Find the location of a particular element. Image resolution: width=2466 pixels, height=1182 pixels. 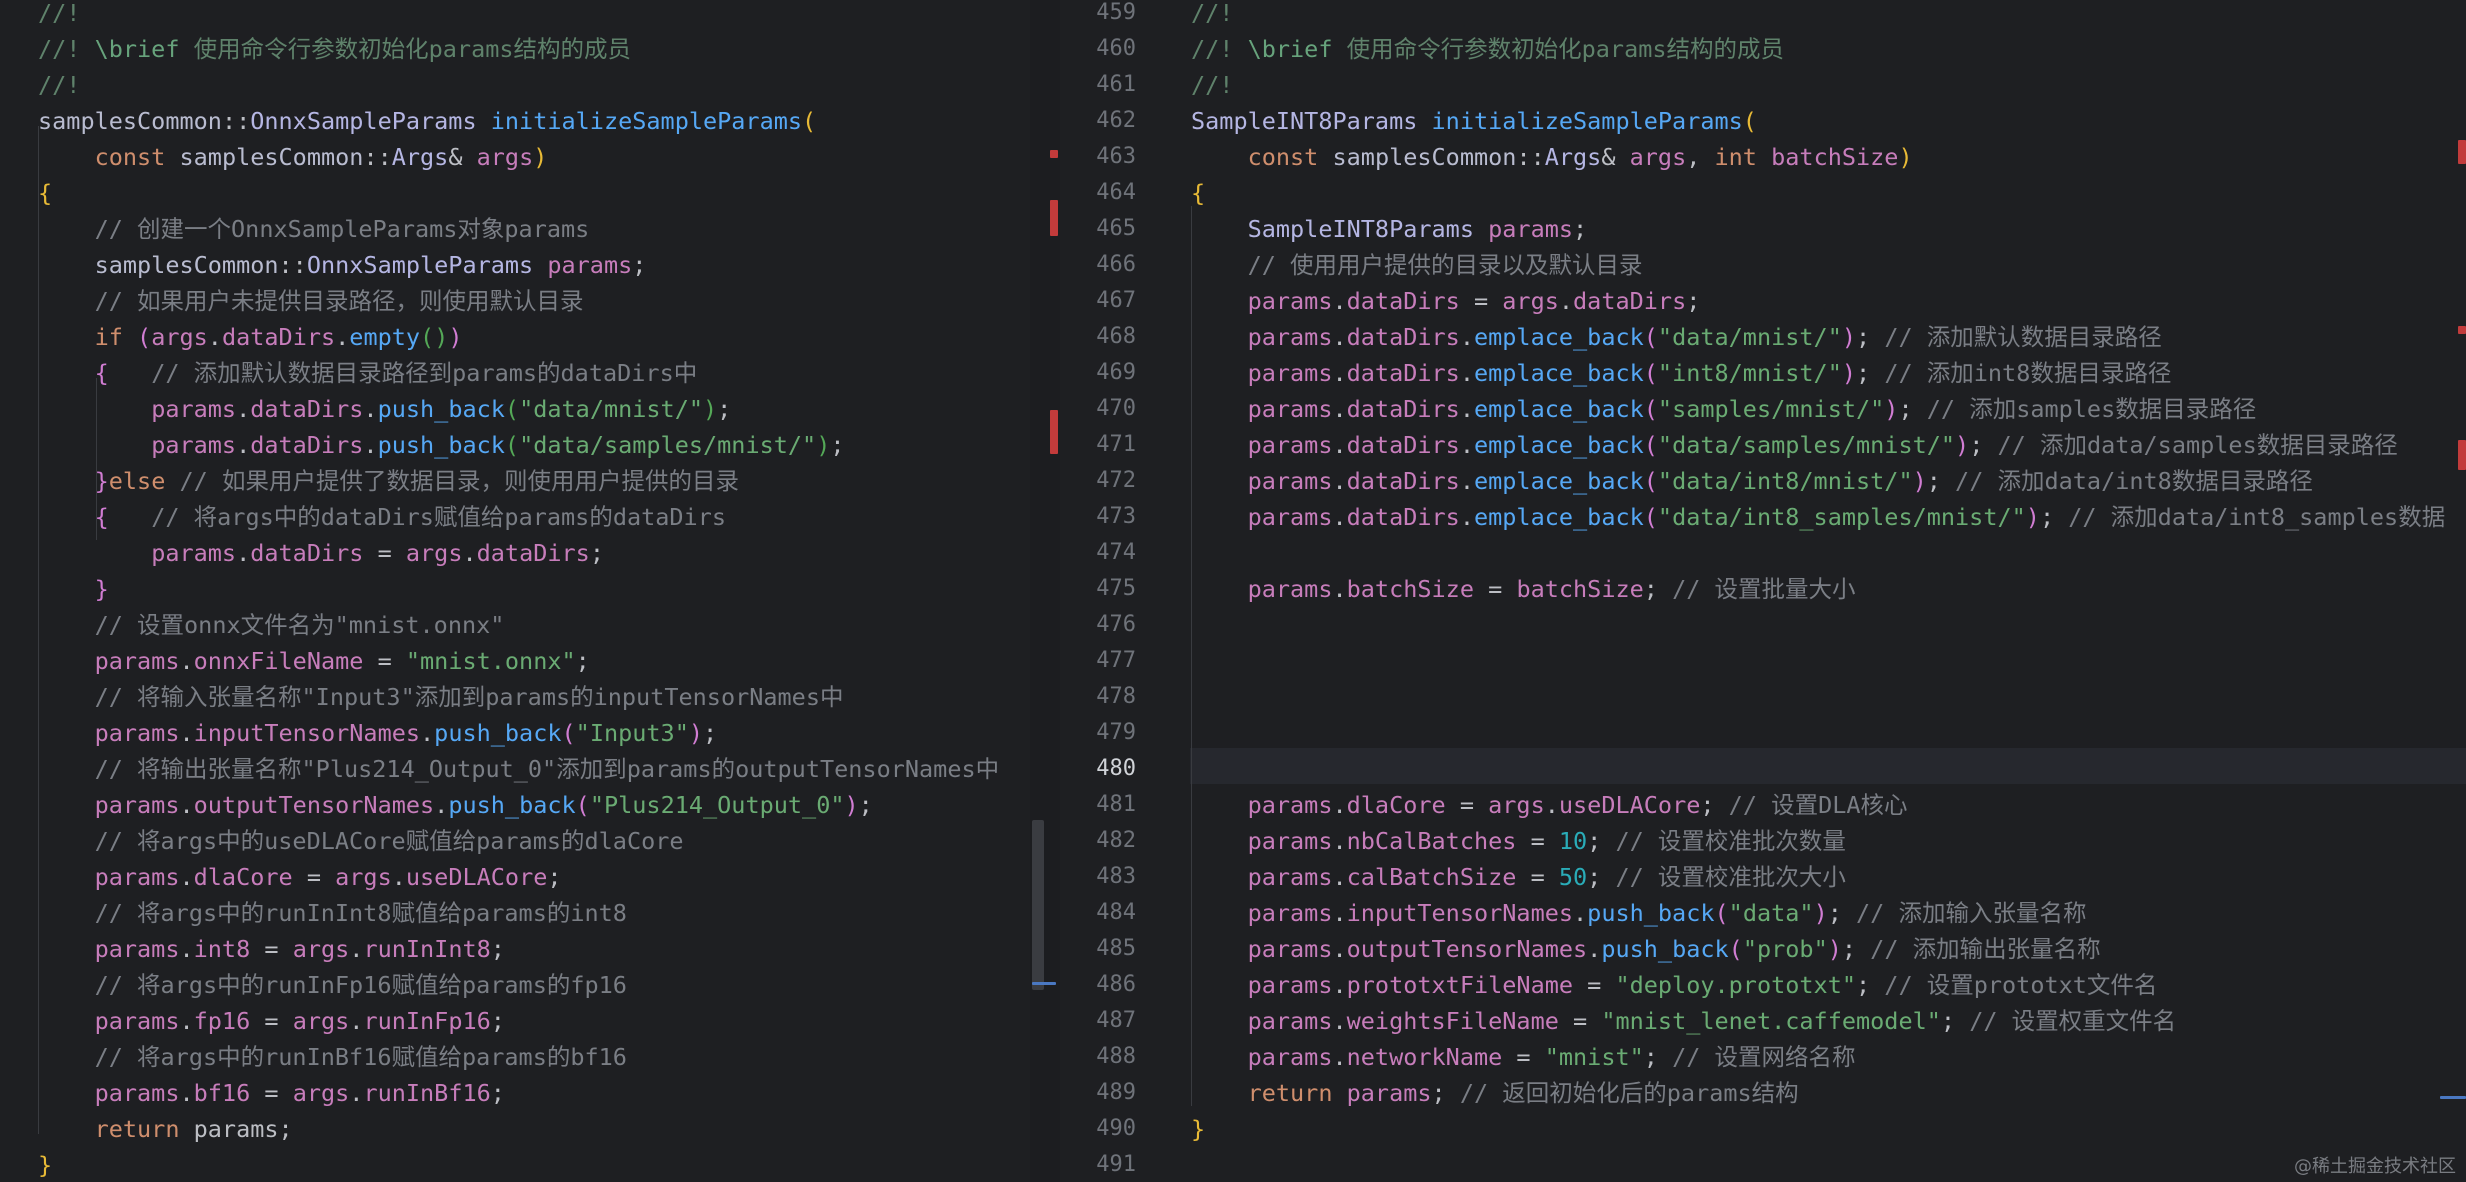

code-line: params.fp16 = args.runInFp16; is located at coordinates (271, 1021).